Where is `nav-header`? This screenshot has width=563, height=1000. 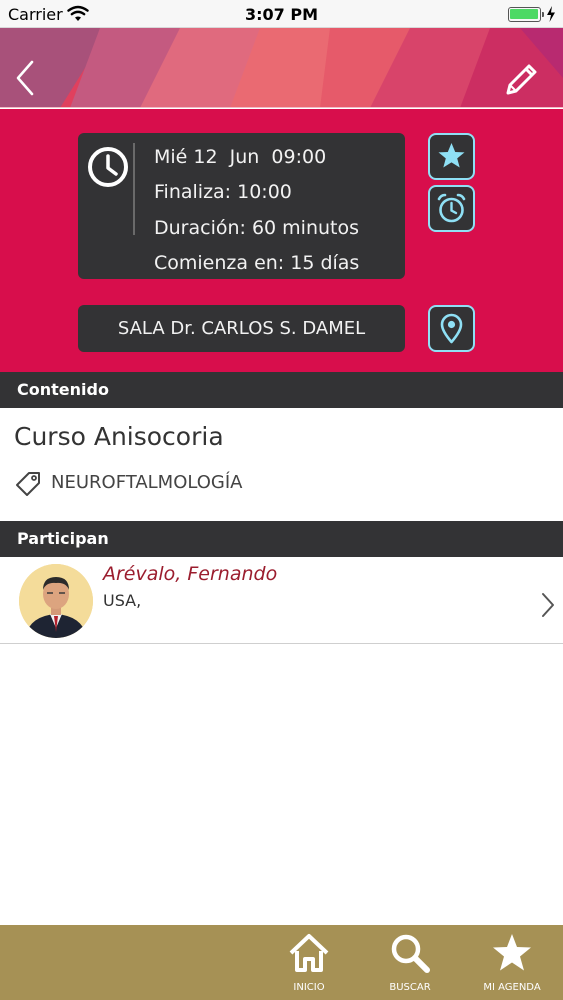 nav-header is located at coordinates (281, 68).